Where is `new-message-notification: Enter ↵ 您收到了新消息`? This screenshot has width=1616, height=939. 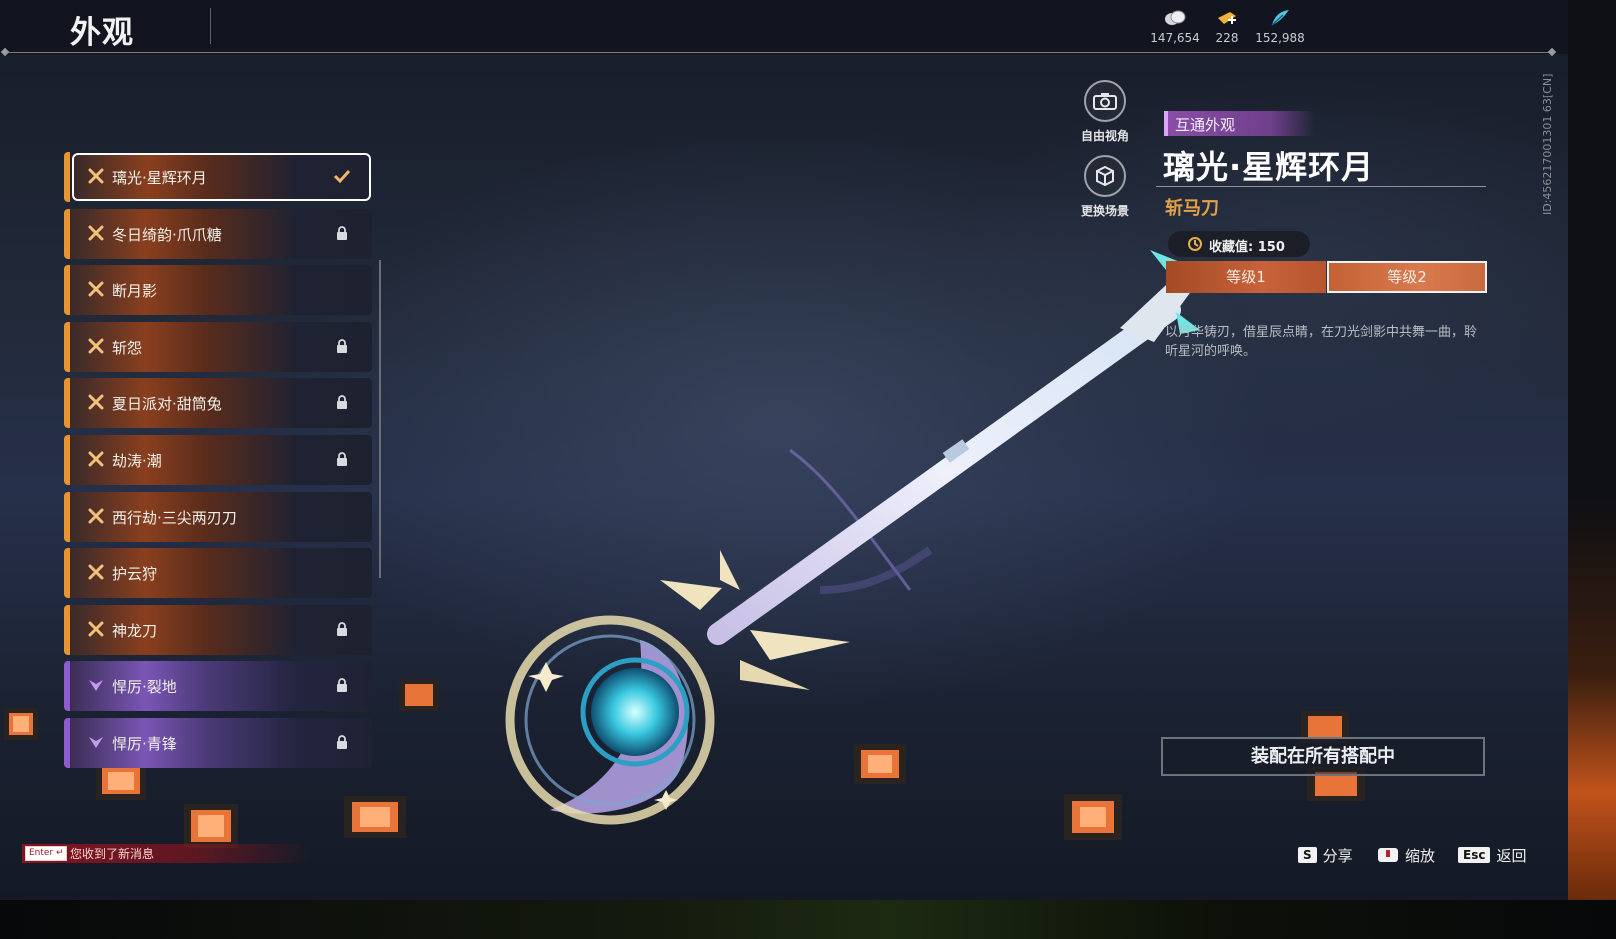
new-message-notification: Enter ↵ 您收到了新消息 is located at coordinates (167, 853).